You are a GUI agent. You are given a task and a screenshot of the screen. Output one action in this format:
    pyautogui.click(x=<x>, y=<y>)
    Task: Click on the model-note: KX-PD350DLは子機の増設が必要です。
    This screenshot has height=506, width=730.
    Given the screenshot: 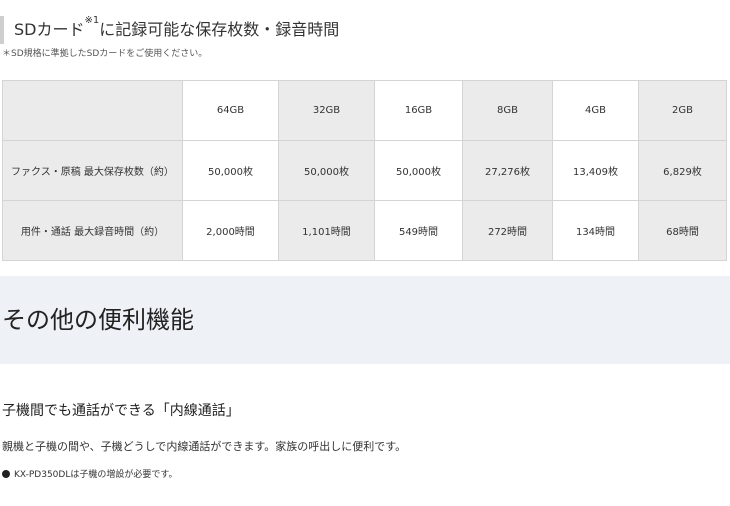 What is the action you would take?
    pyautogui.click(x=89, y=473)
    